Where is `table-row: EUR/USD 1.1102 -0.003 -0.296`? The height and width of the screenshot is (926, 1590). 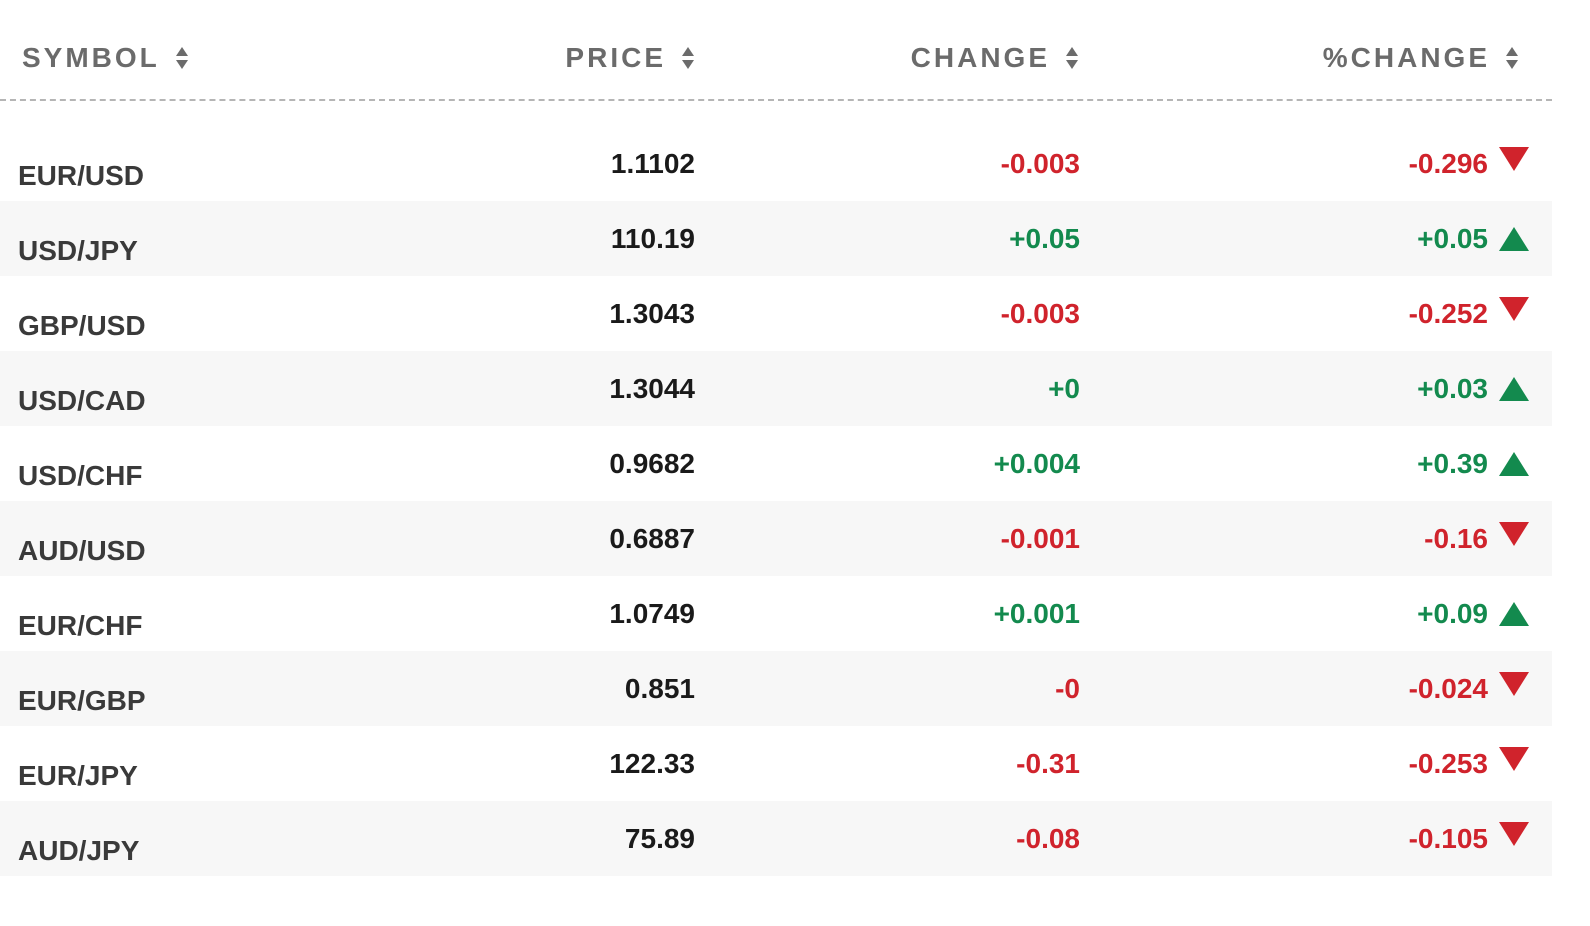 table-row: EUR/USD 1.1102 -0.003 -0.296 is located at coordinates (776, 163).